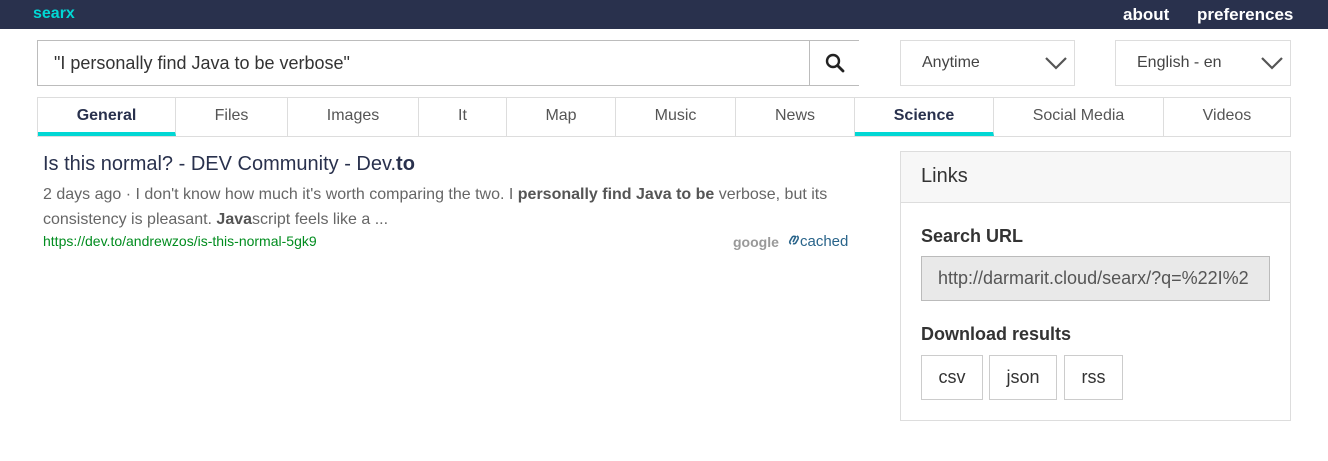 The height and width of the screenshot is (461, 1328). I want to click on download-rss-button: rss, so click(1093, 377).